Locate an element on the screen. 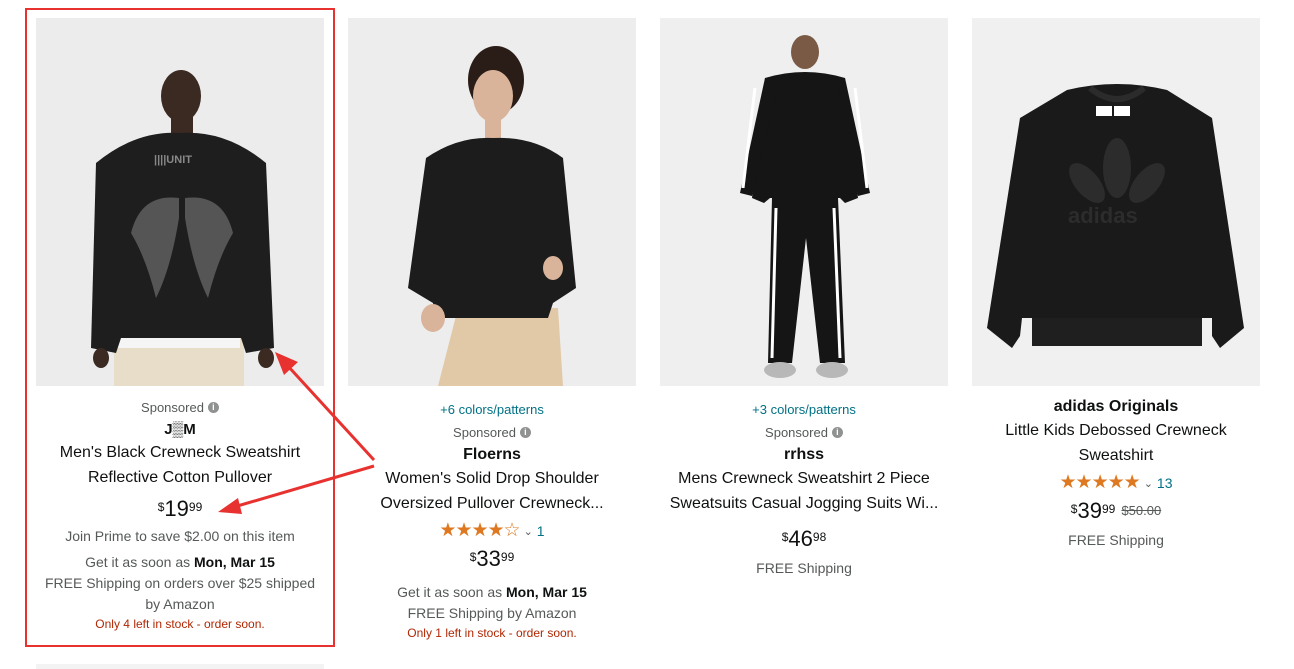 The width and height of the screenshot is (1294, 669). brand-name: Floerns is located at coordinates (492, 454).